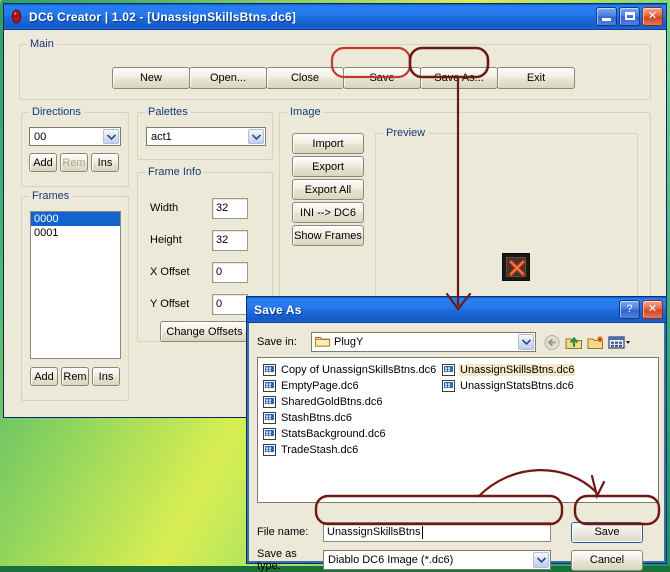  I want to click on list-item: TradeStash.dc6, so click(358, 450).